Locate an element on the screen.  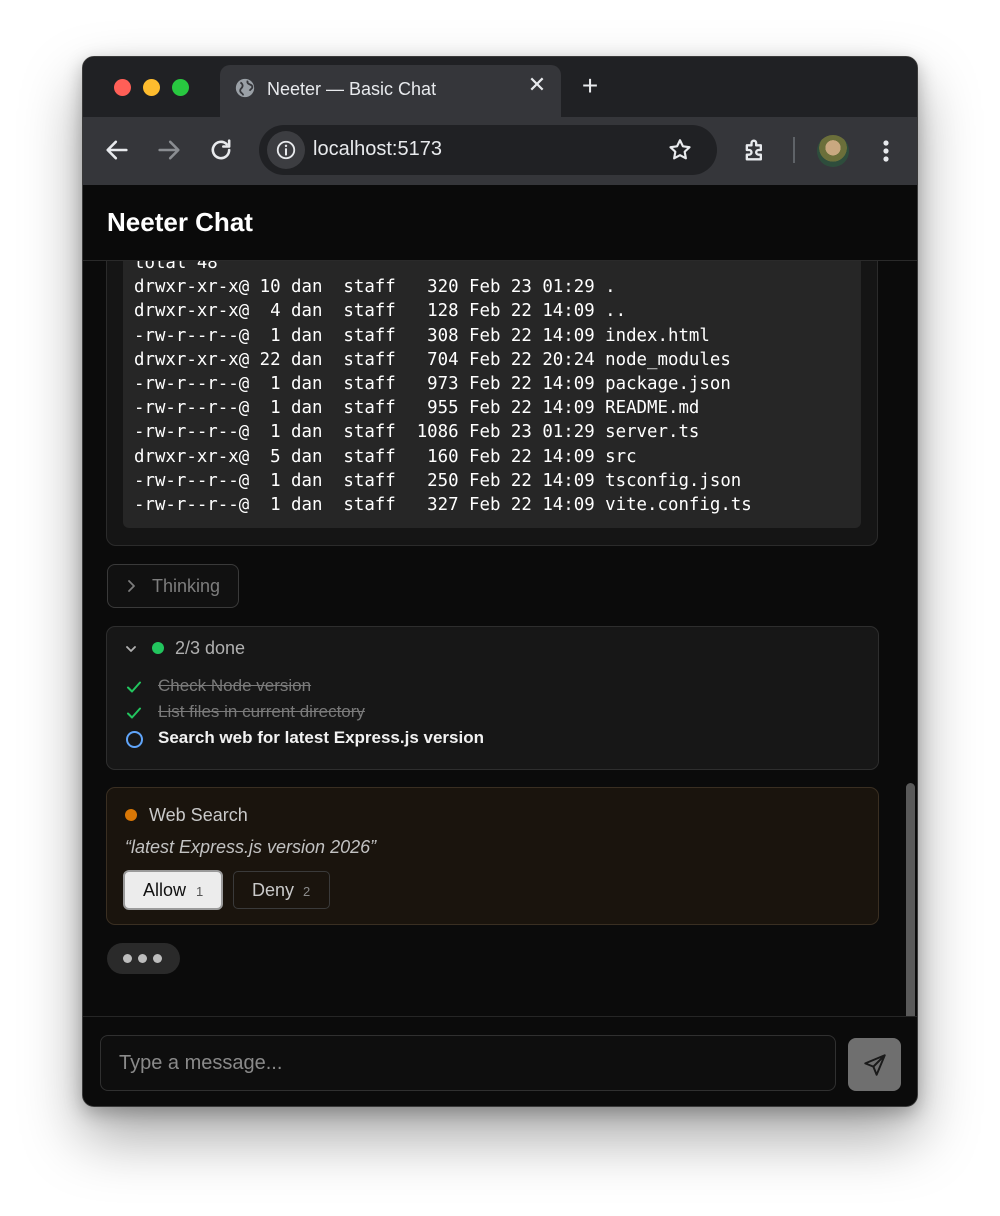
search-query: “latest Express.js version 2026” is located at coordinates (251, 847).